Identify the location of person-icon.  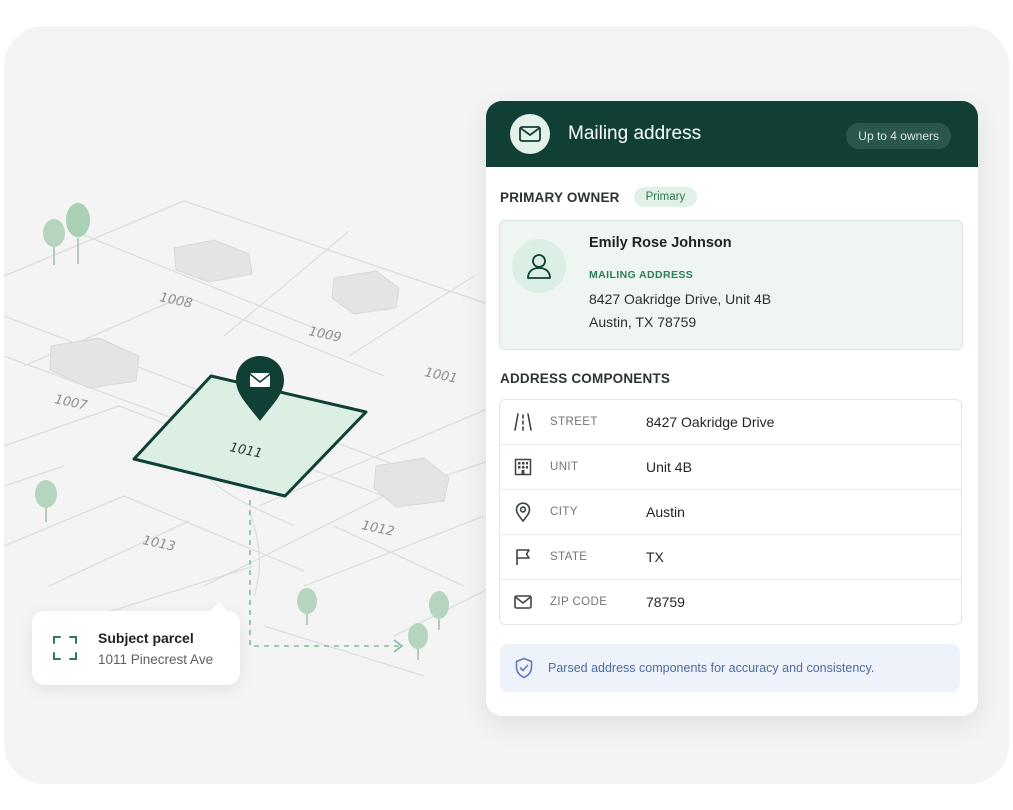
(539, 266).